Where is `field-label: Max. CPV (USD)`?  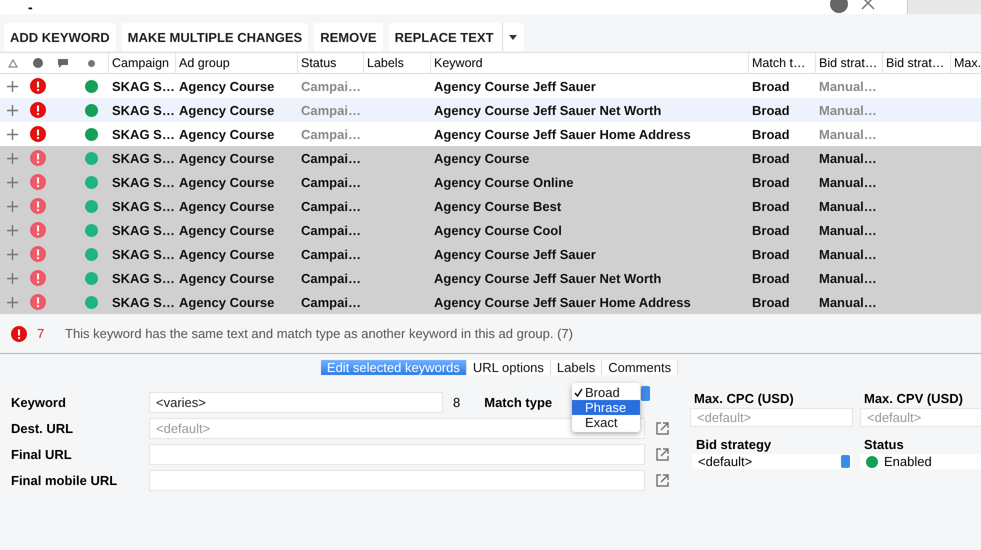
field-label: Max. CPV (USD) is located at coordinates (914, 398).